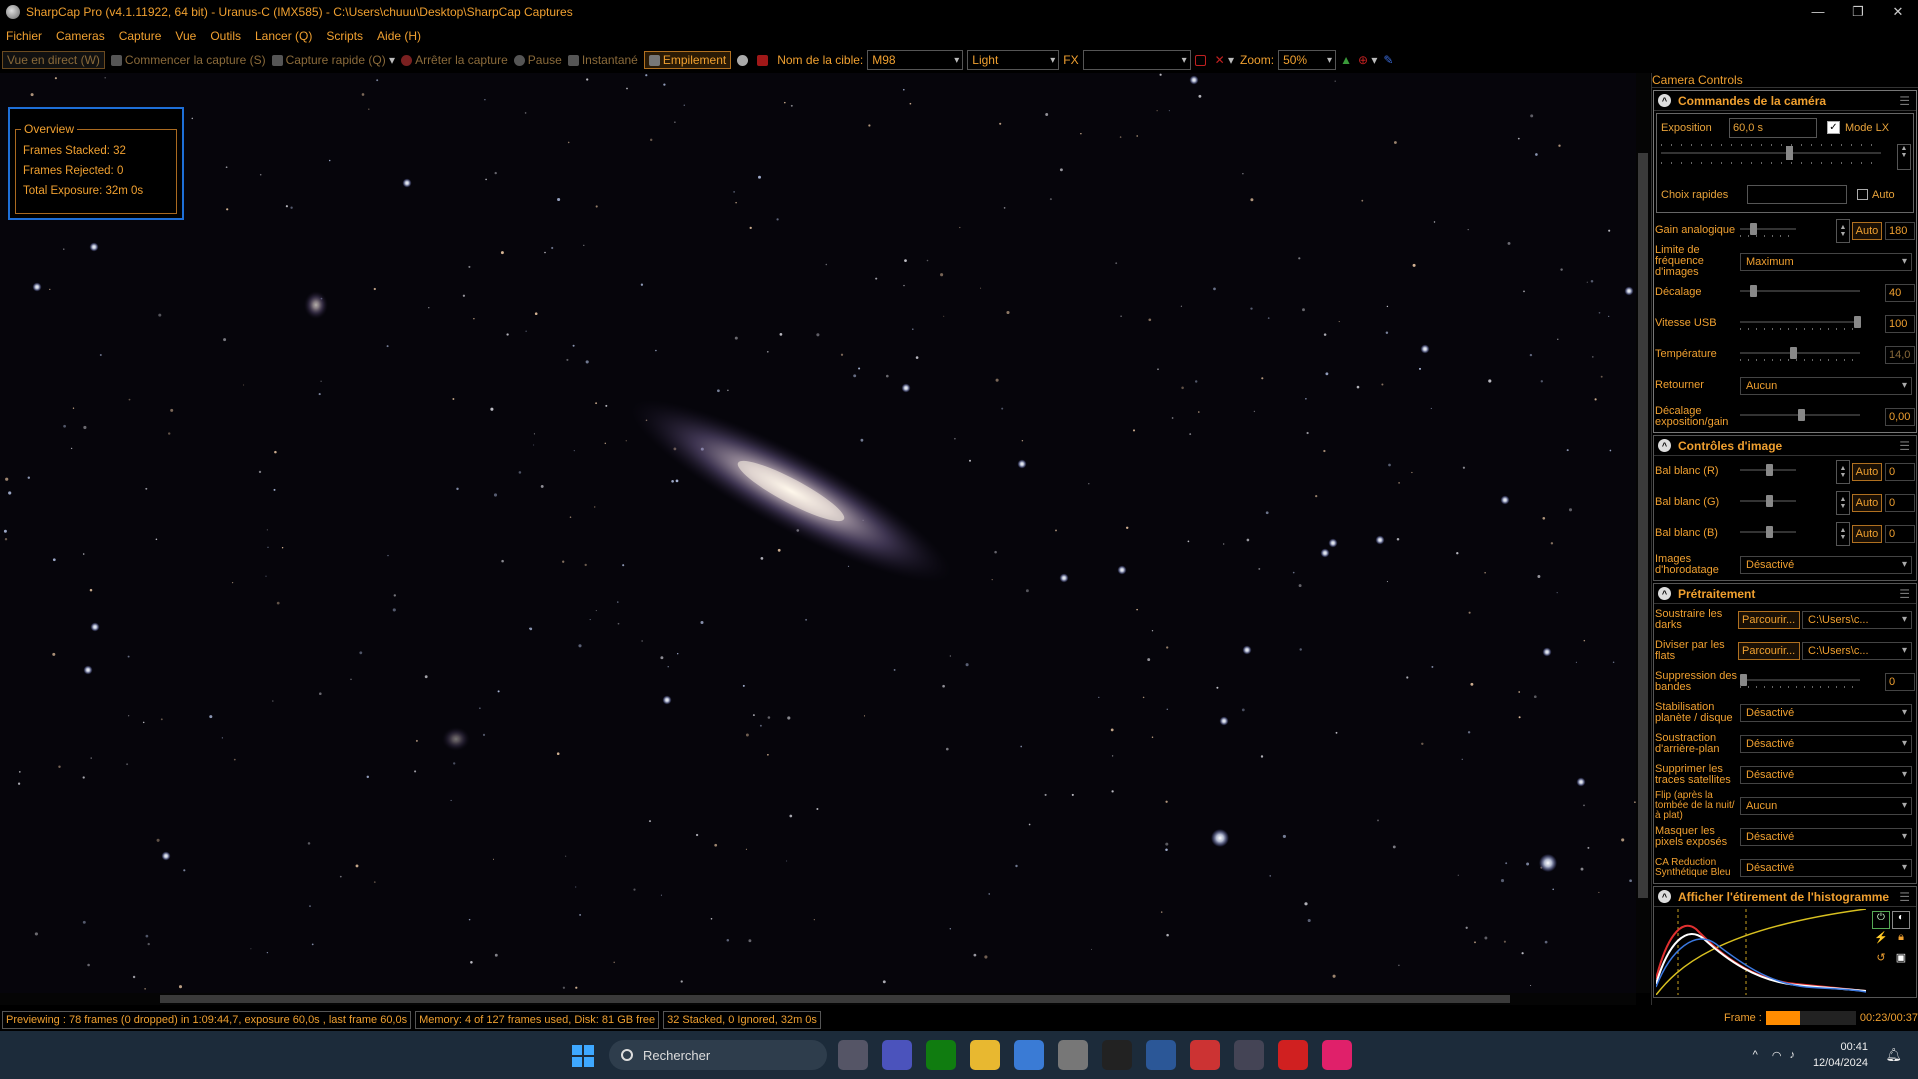  Describe the element at coordinates (1898, 11) in the screenshot. I see `close-button: ✕` at that location.